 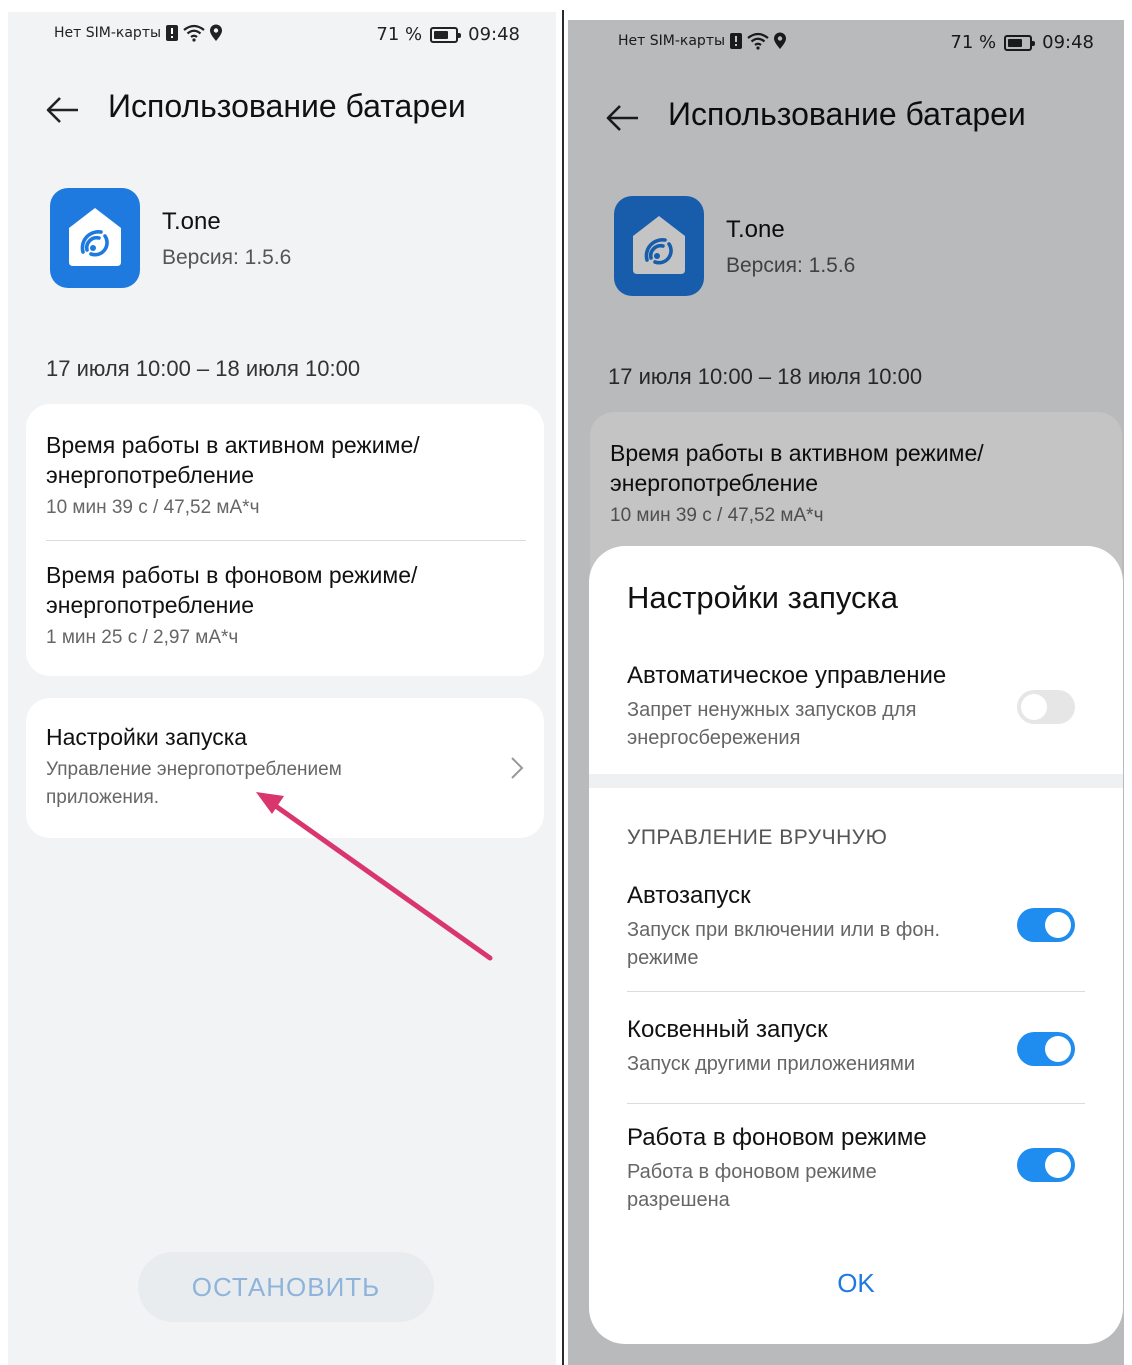 I want to click on page-header: Использование батареи, so click(x=282, y=112).